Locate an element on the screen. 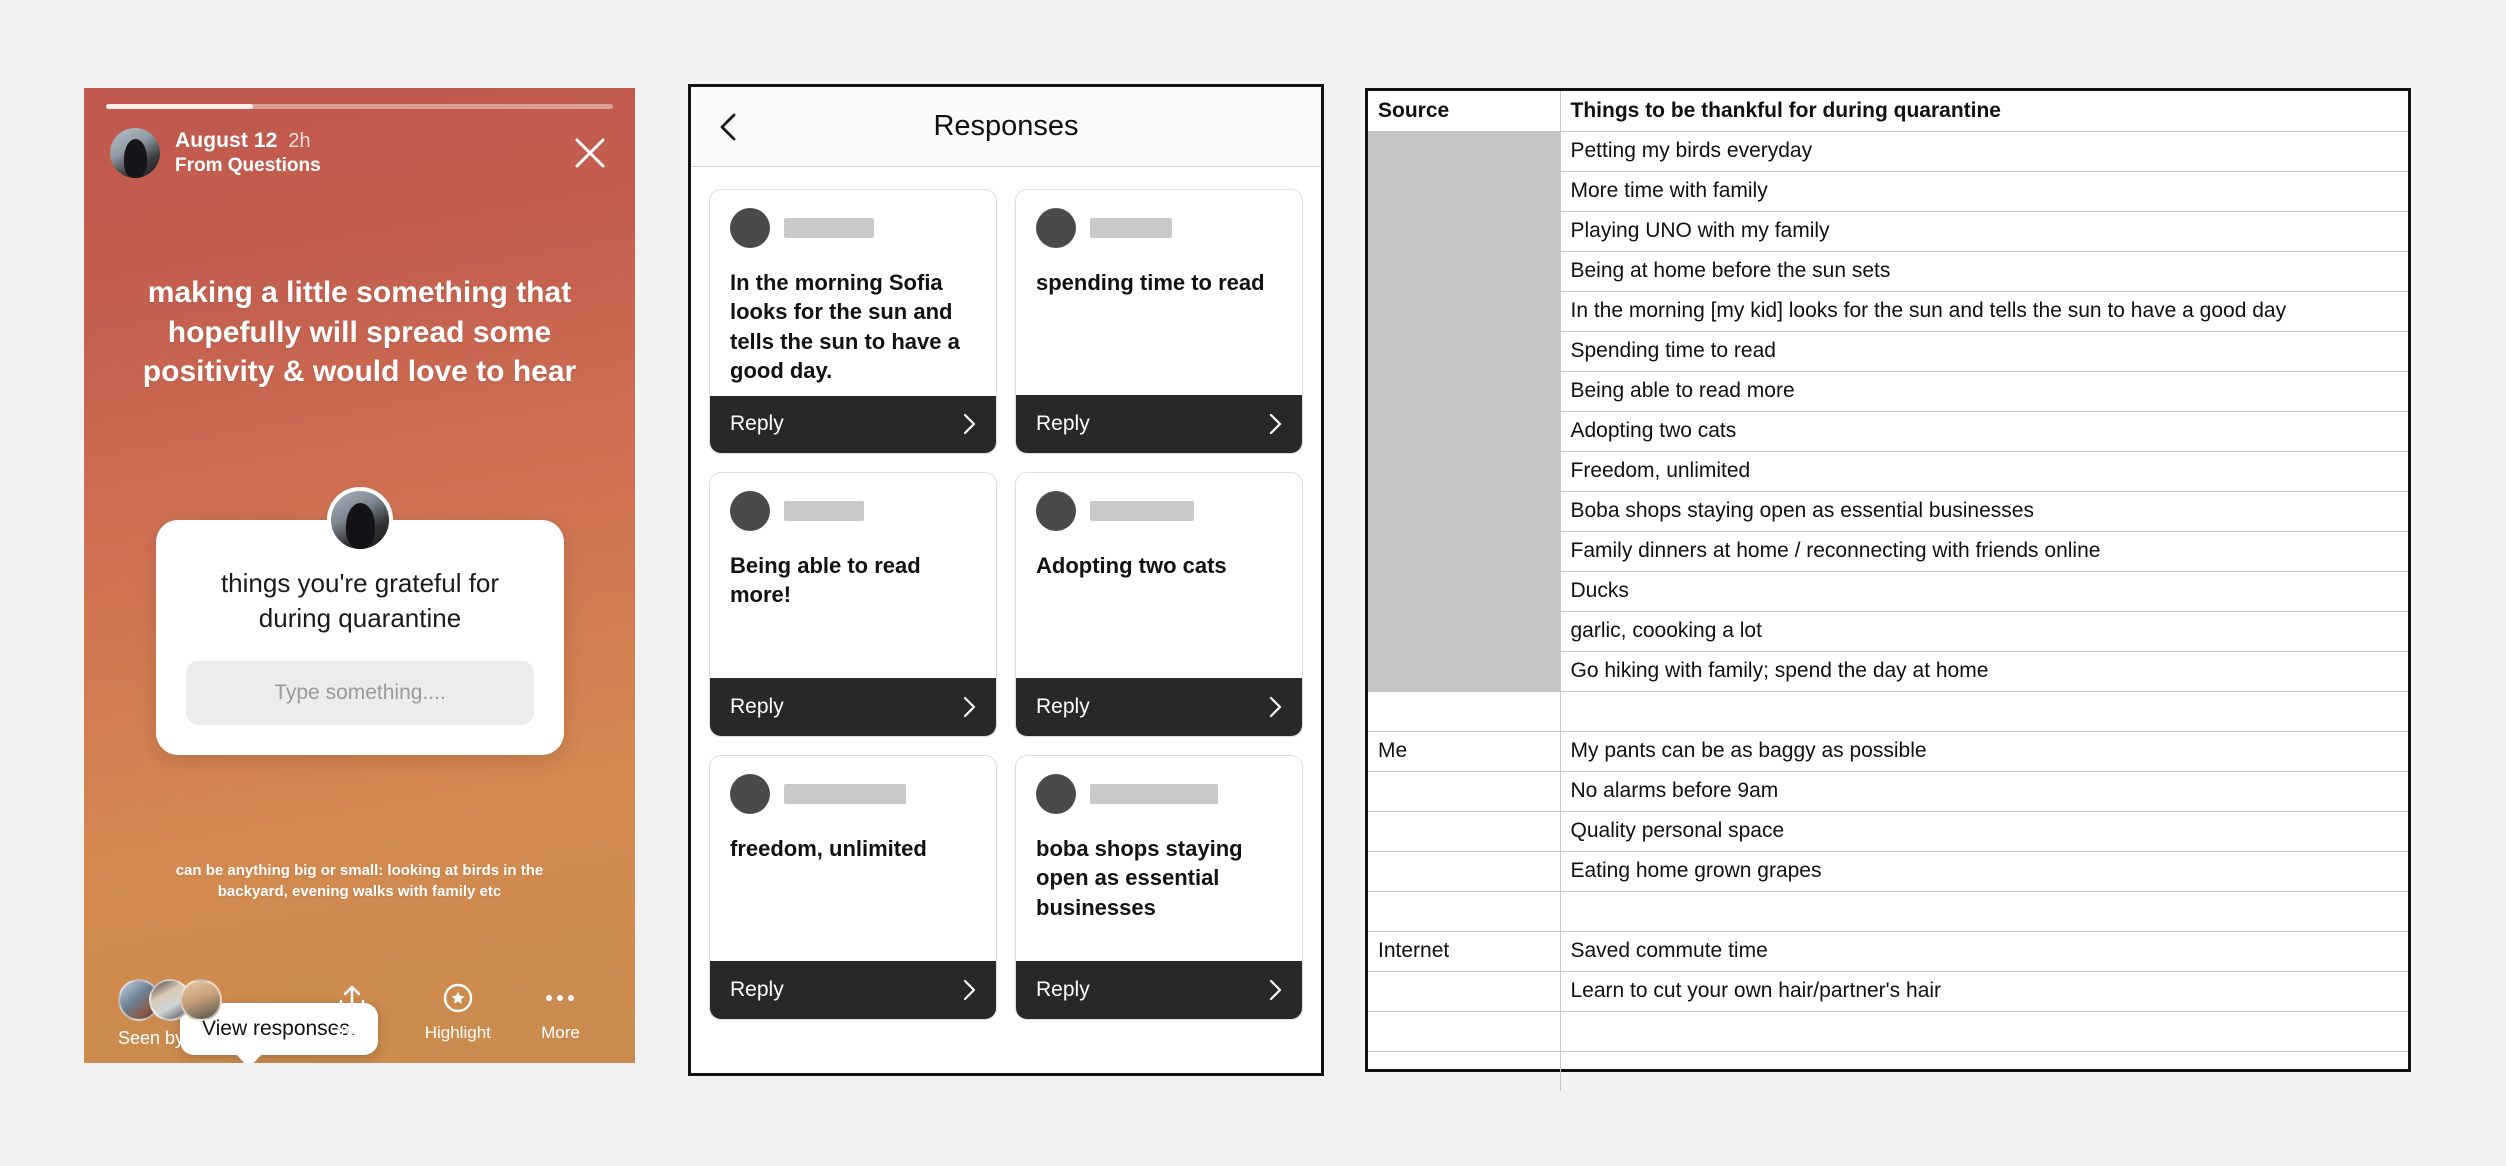 Image resolution: width=2506 pixels, height=1166 pixels. close-icon is located at coordinates (590, 153).